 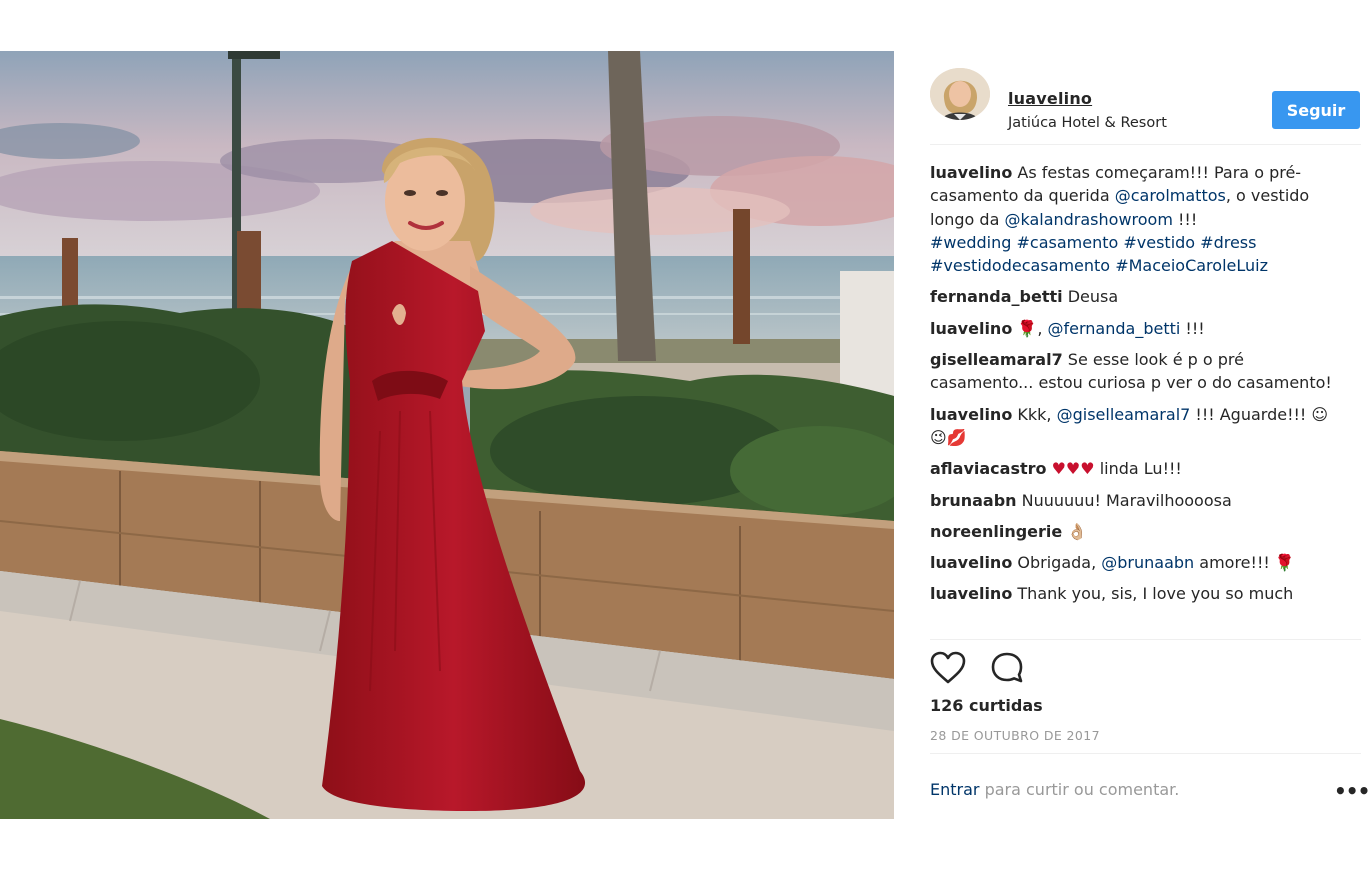 I want to click on comment-item: luavelino 🌹, @fernanda_betti !!!, so click(x=1135, y=328).